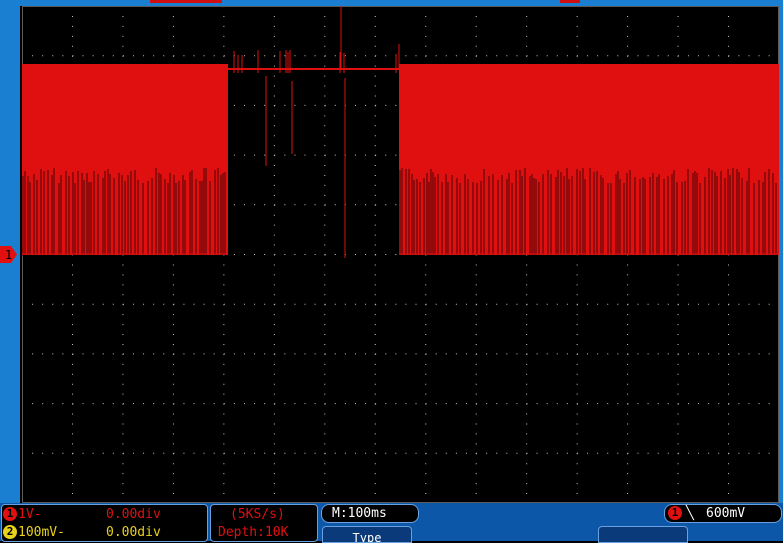 Image resolution: width=783 pixels, height=543 pixels. What do you see at coordinates (675, 513) in the screenshot?
I see `trigger-source-badge: 1` at bounding box center [675, 513].